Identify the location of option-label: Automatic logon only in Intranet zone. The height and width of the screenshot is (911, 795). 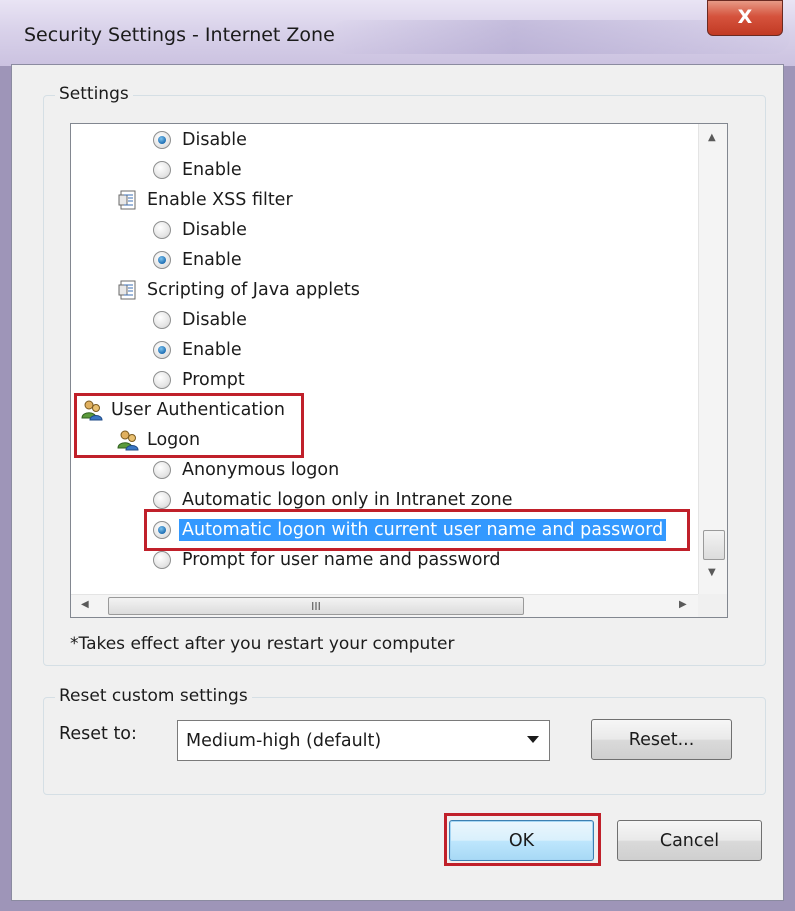
(347, 500).